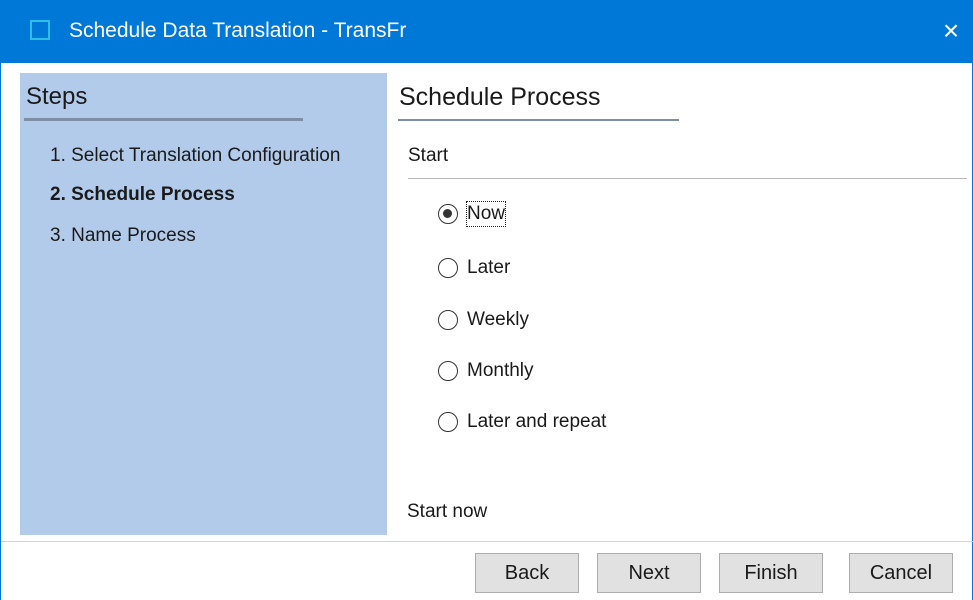 This screenshot has width=973, height=600. Describe the element at coordinates (486, 214) in the screenshot. I see `radio-label-now: Now` at that location.